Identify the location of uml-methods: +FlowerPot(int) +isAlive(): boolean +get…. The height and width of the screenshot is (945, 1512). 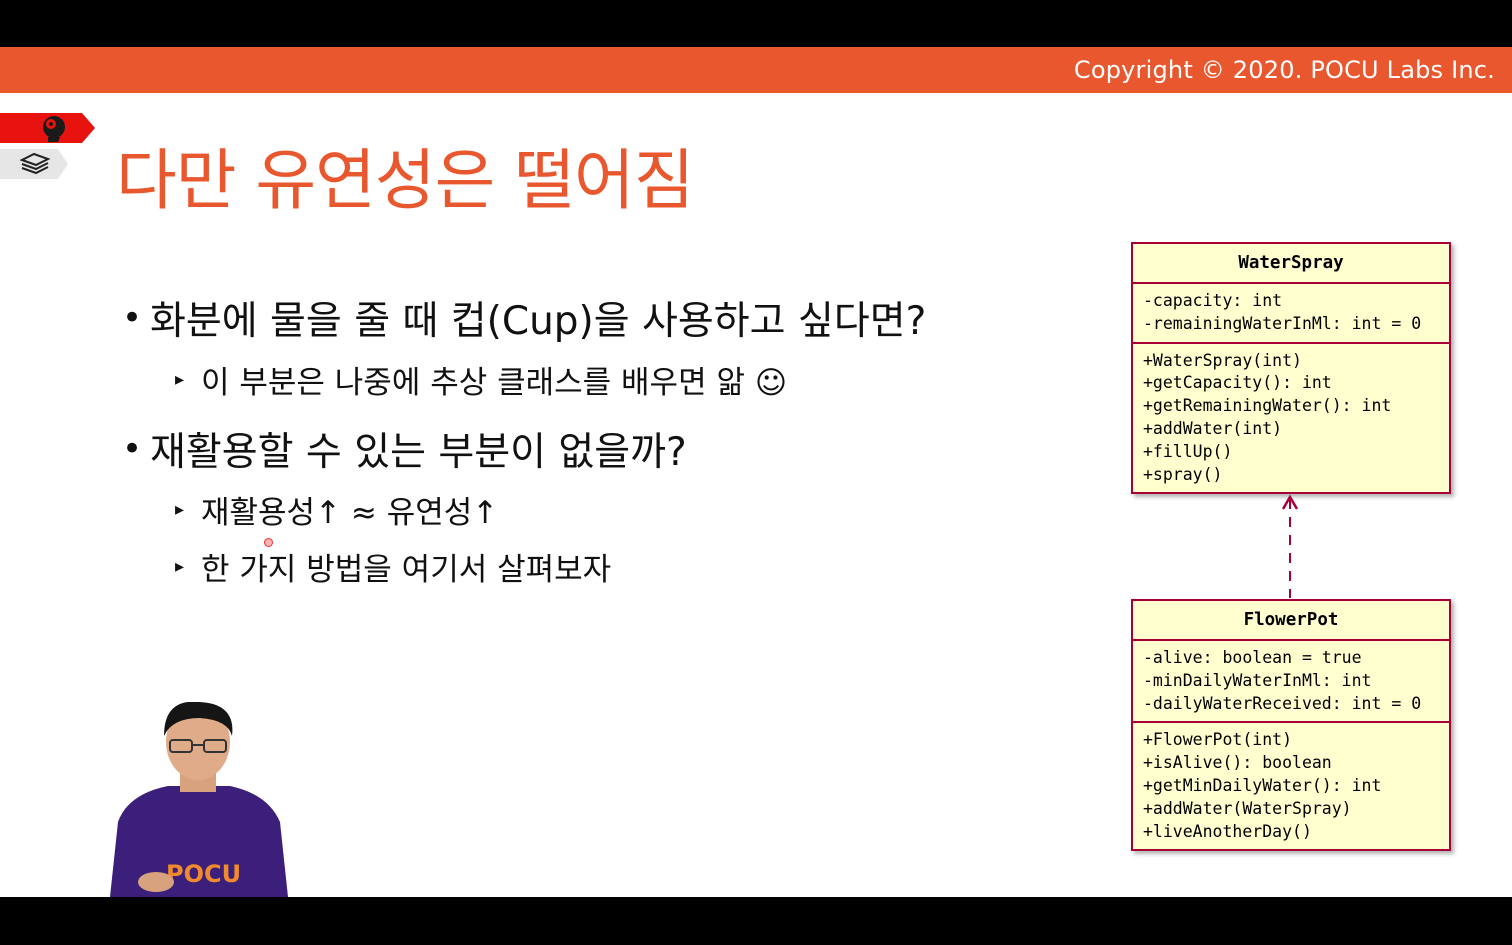
(1291, 785).